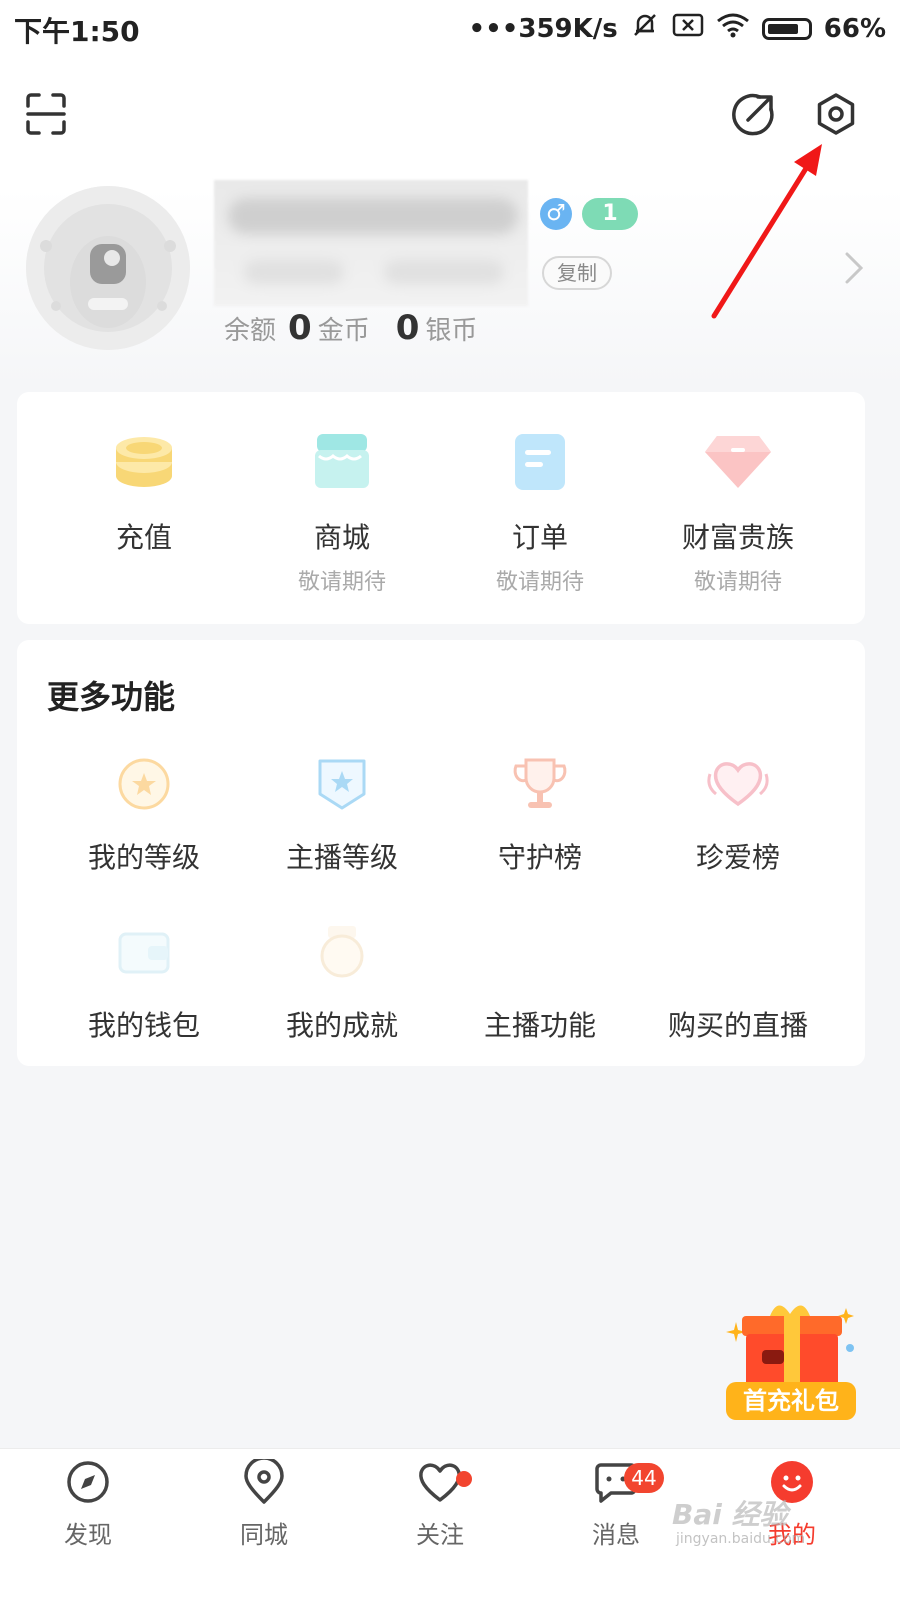  What do you see at coordinates (144, 816) in the screenshot?
I see `my-level-item: 我的等级` at bounding box center [144, 816].